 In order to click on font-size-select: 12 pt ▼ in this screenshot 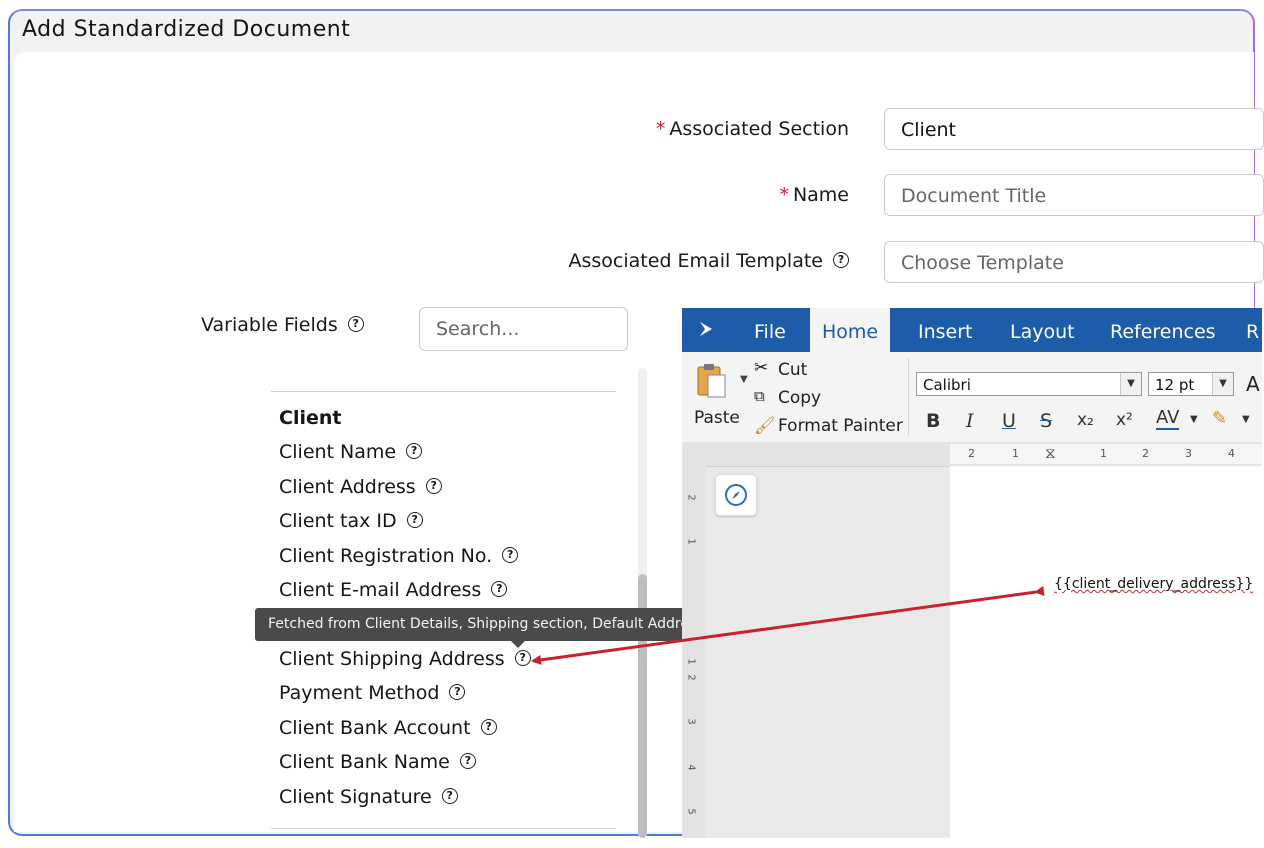, I will do `click(1191, 384)`.